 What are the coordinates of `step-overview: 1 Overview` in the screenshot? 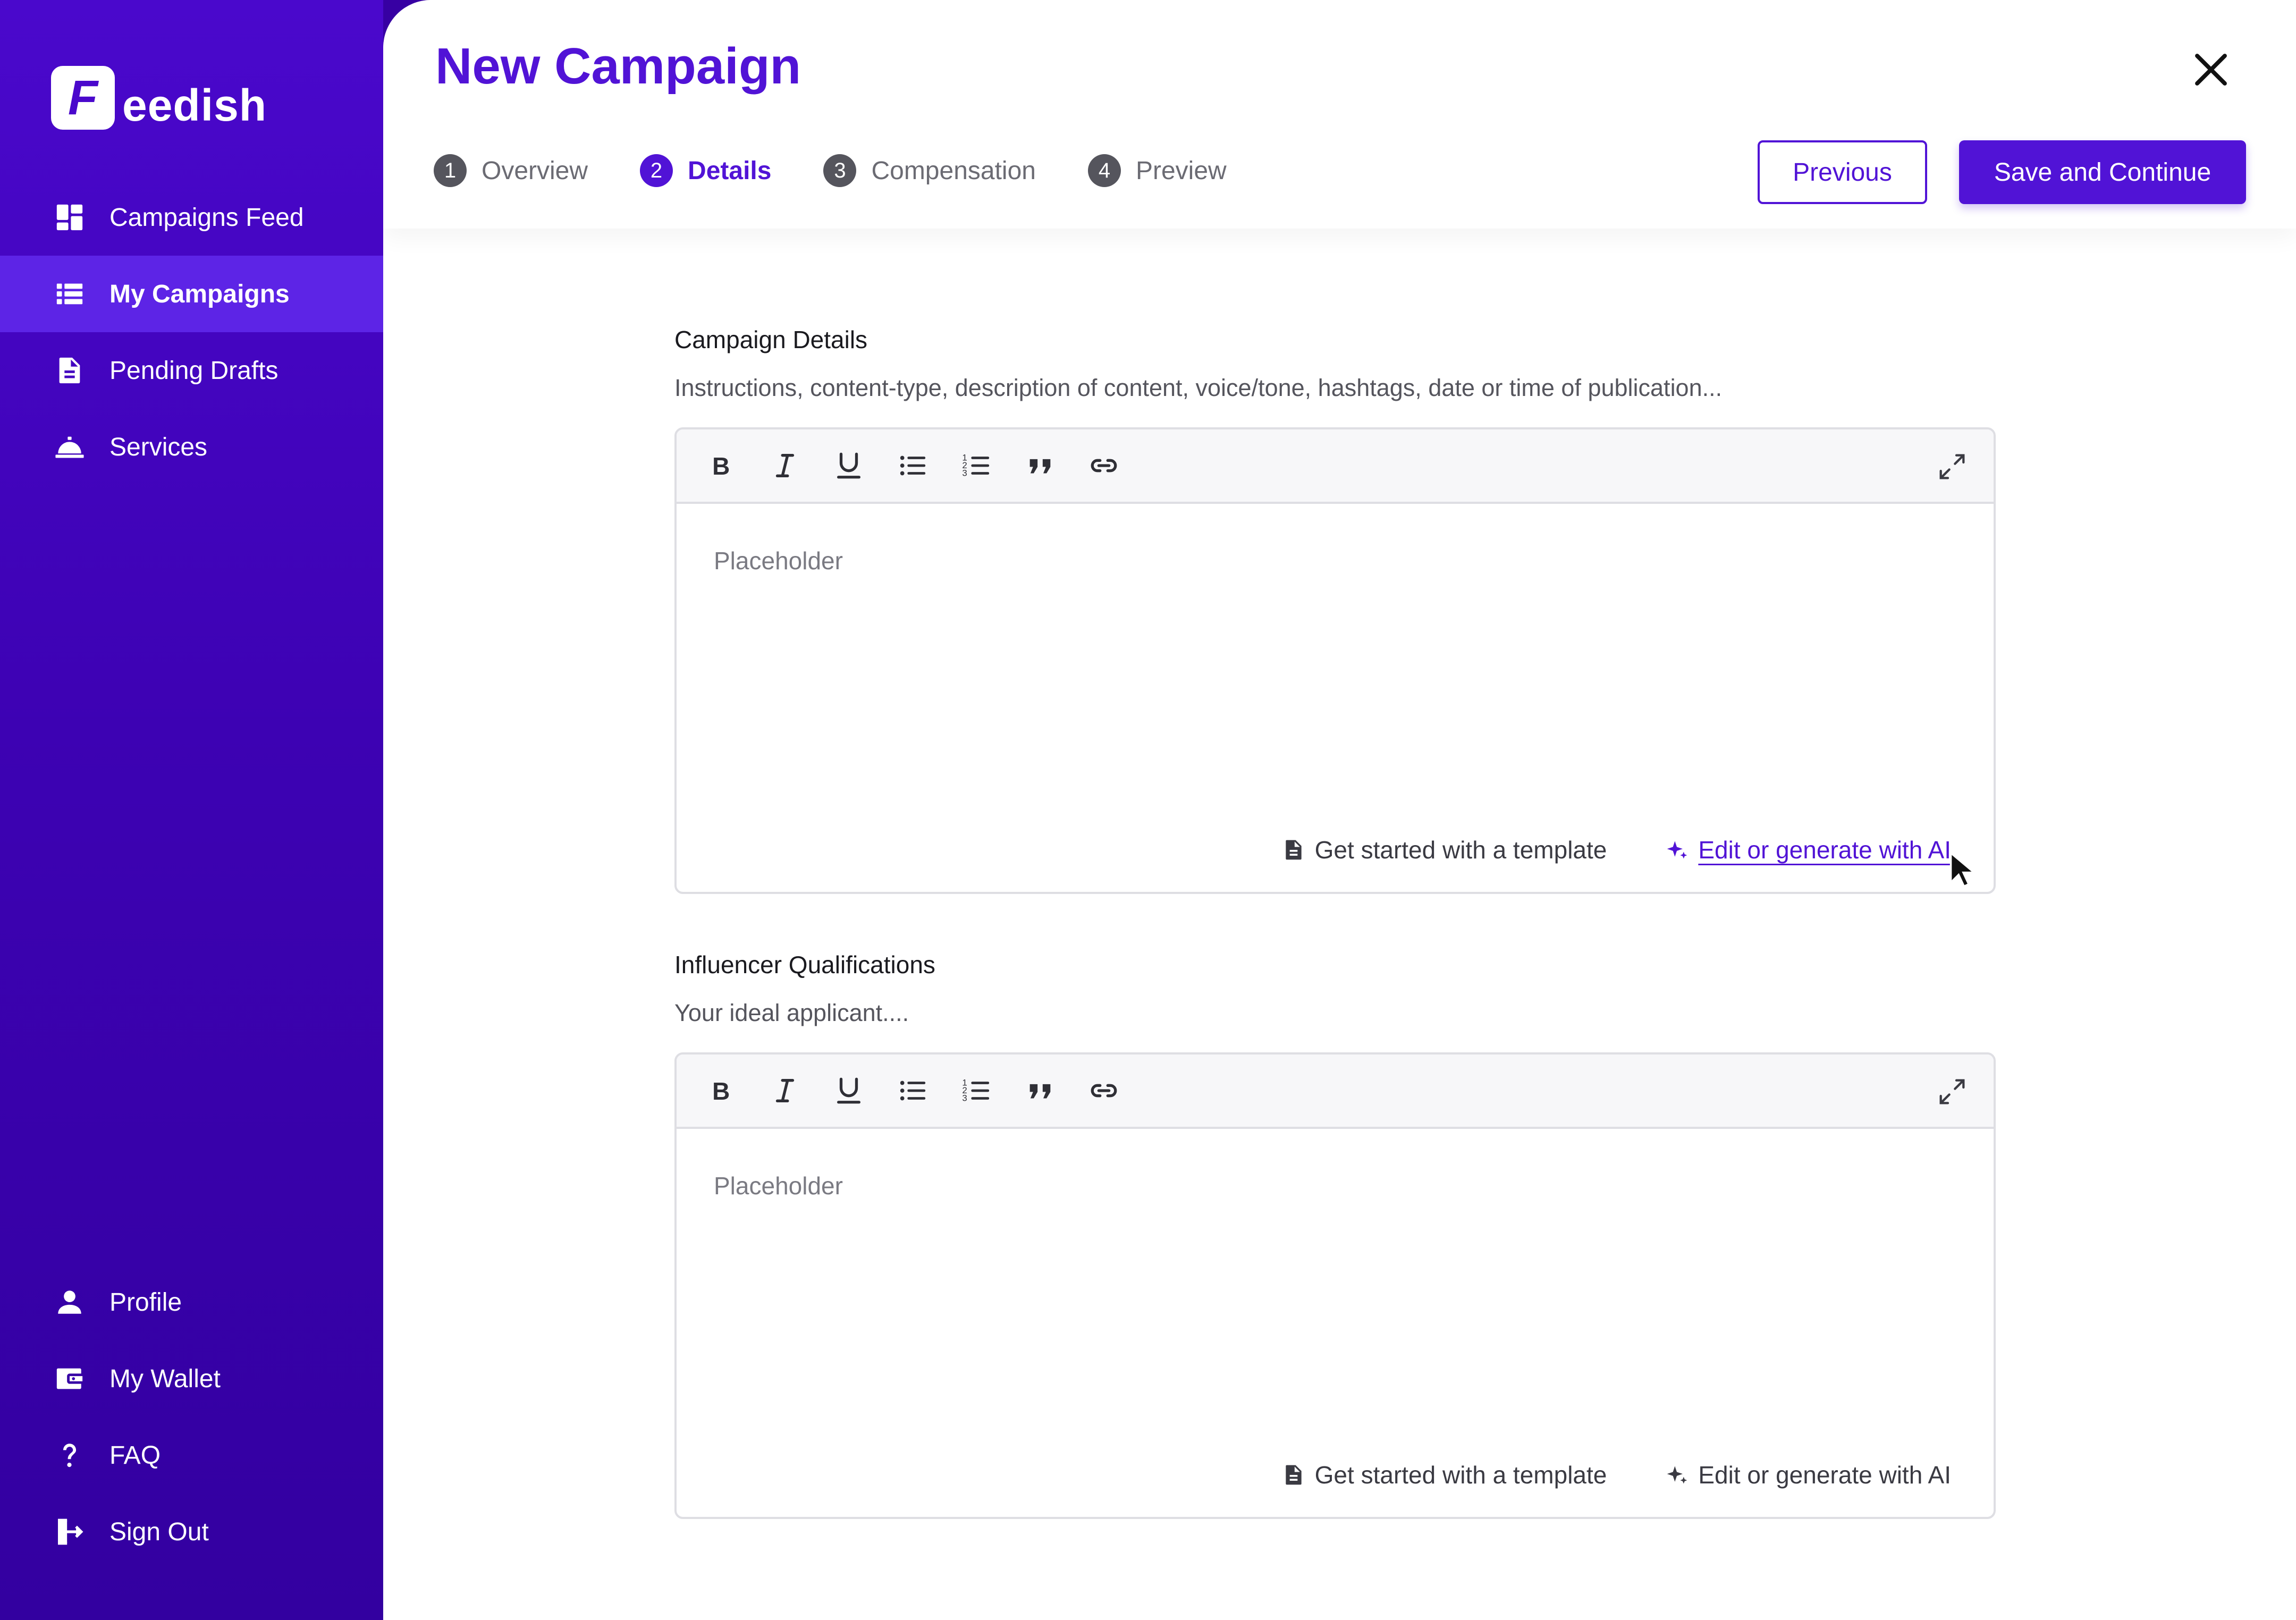 It's located at (511, 171).